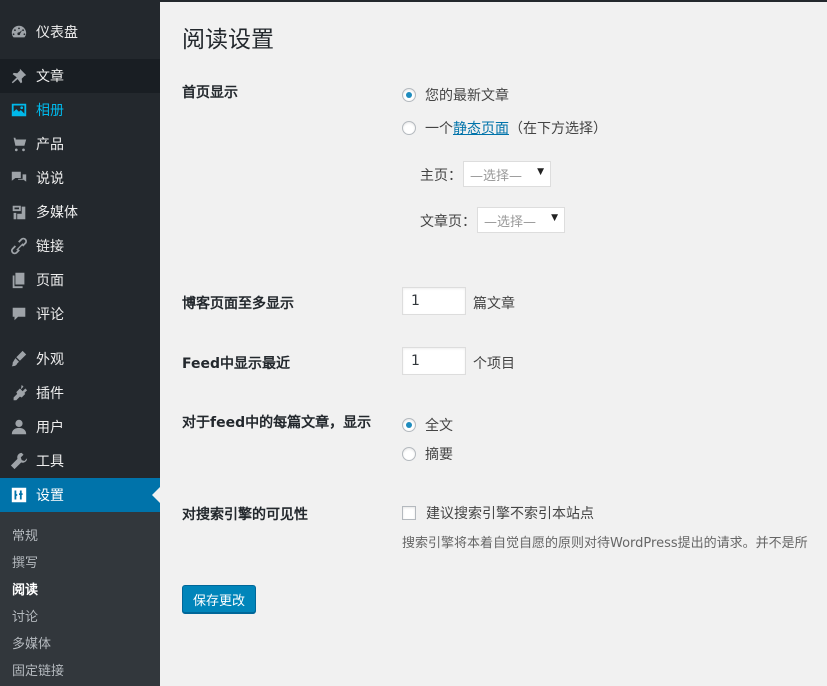  I want to click on posts-per-page-input, so click(434, 301).